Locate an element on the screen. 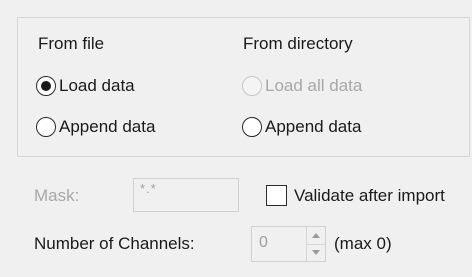 Image resolution: width=472 pixels, height=277 pixels. stepper-buttons is located at coordinates (315, 244).